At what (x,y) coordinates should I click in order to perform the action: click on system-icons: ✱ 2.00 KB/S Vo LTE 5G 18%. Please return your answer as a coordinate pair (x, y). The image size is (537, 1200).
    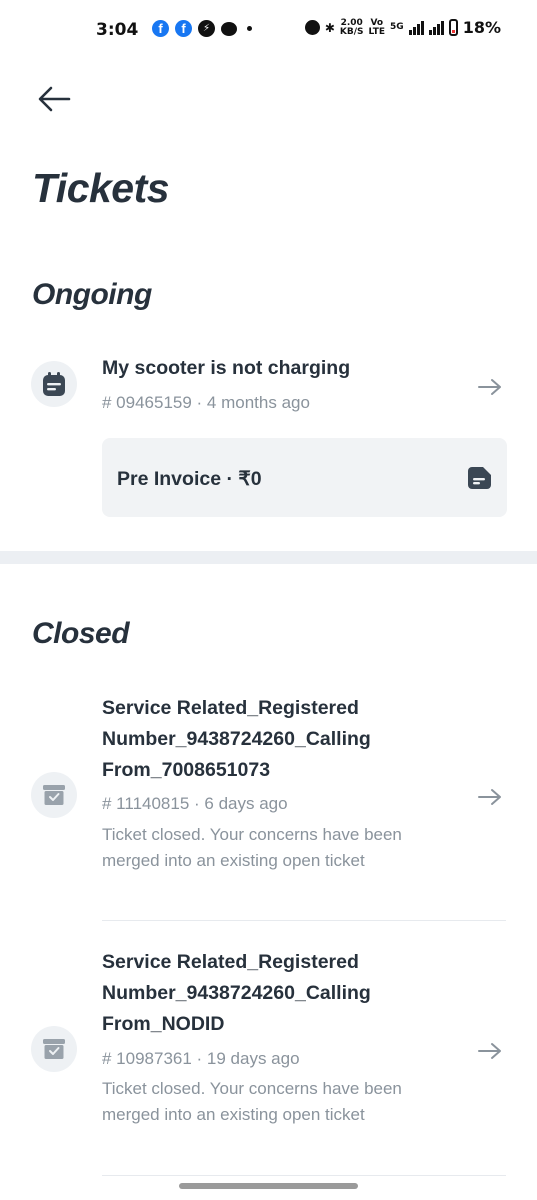
    Looking at the image, I should click on (402, 27).